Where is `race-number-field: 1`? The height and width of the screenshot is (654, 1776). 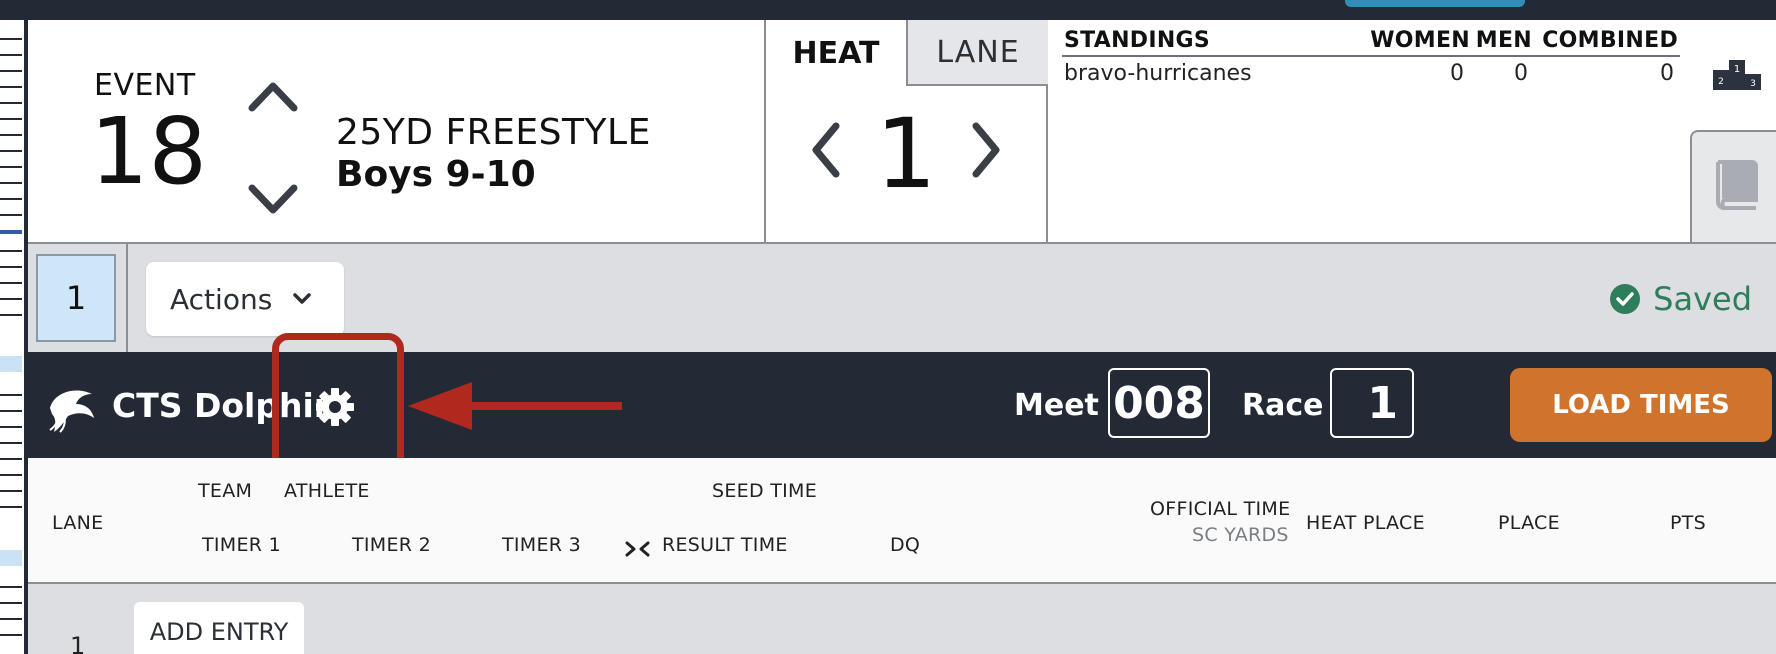
race-number-field: 1 is located at coordinates (1372, 403).